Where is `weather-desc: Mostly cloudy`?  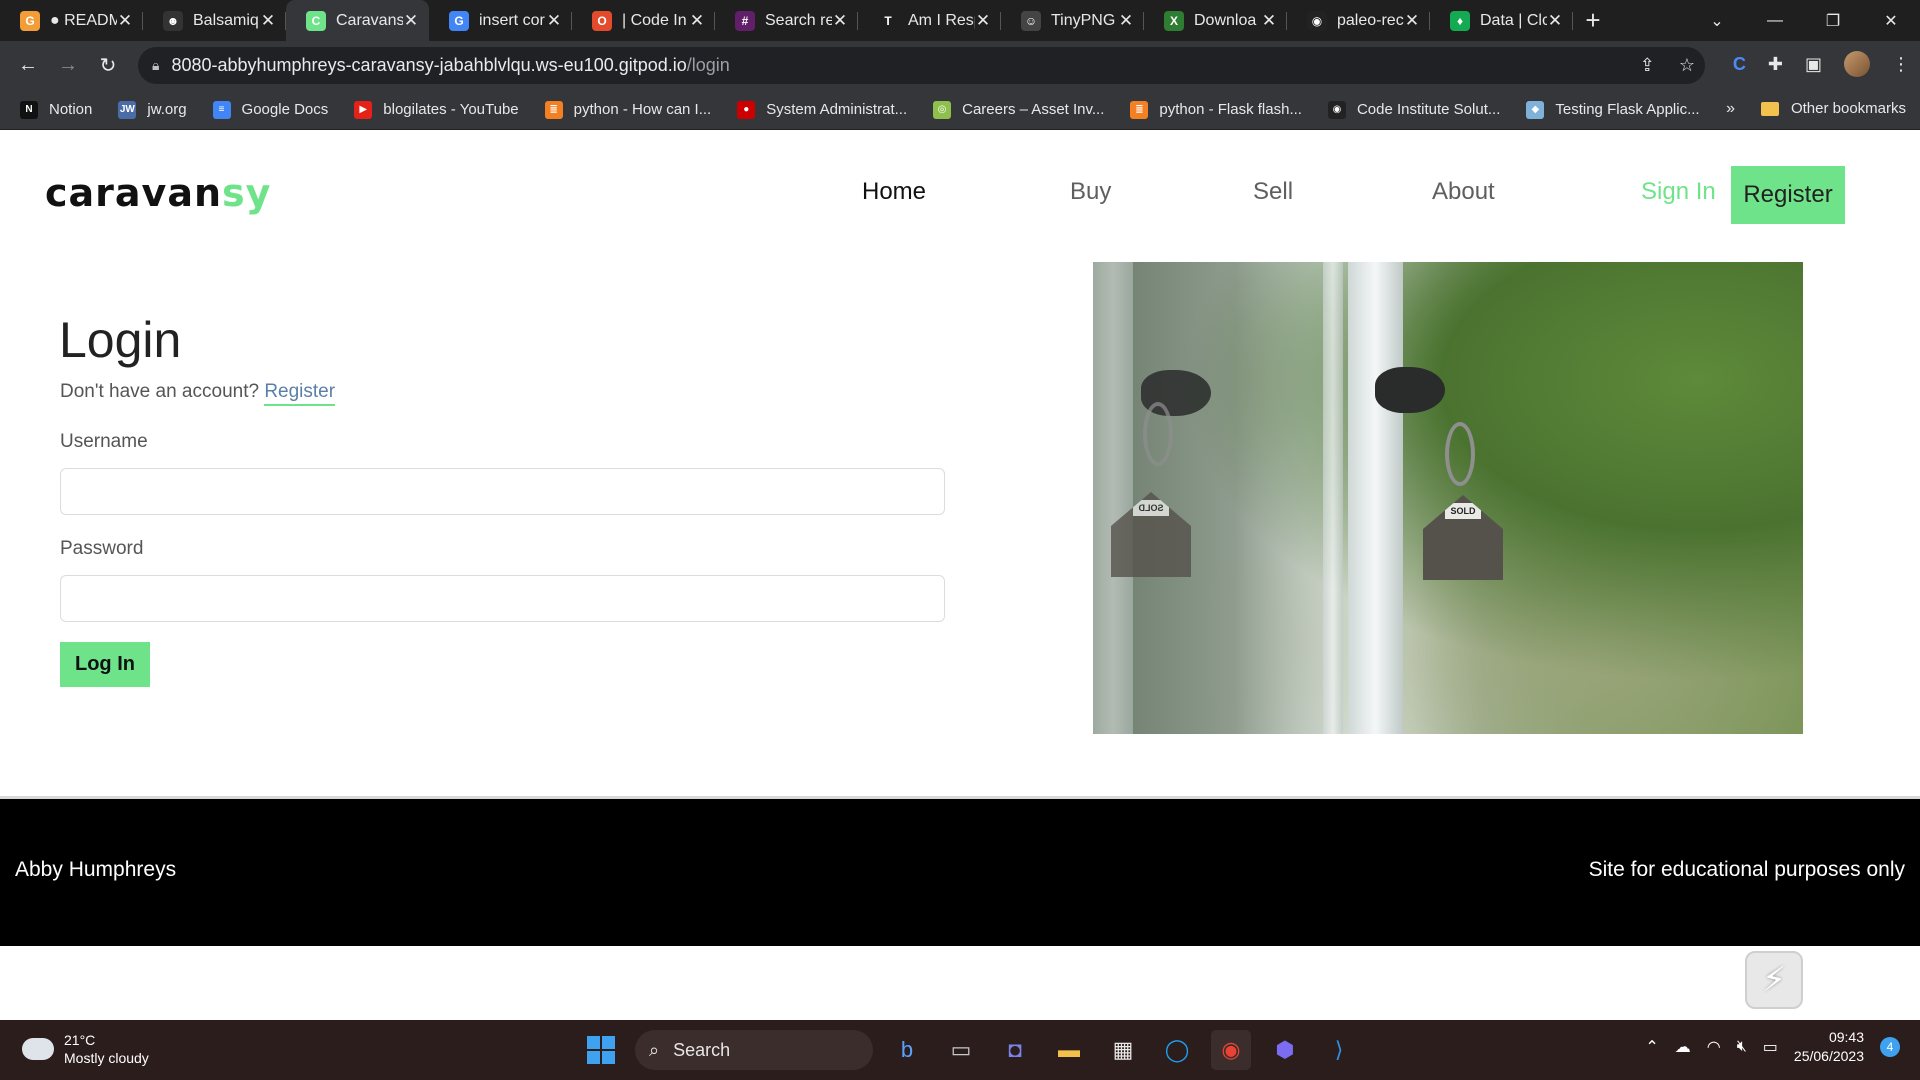
weather-desc: Mostly cloudy is located at coordinates (106, 1058).